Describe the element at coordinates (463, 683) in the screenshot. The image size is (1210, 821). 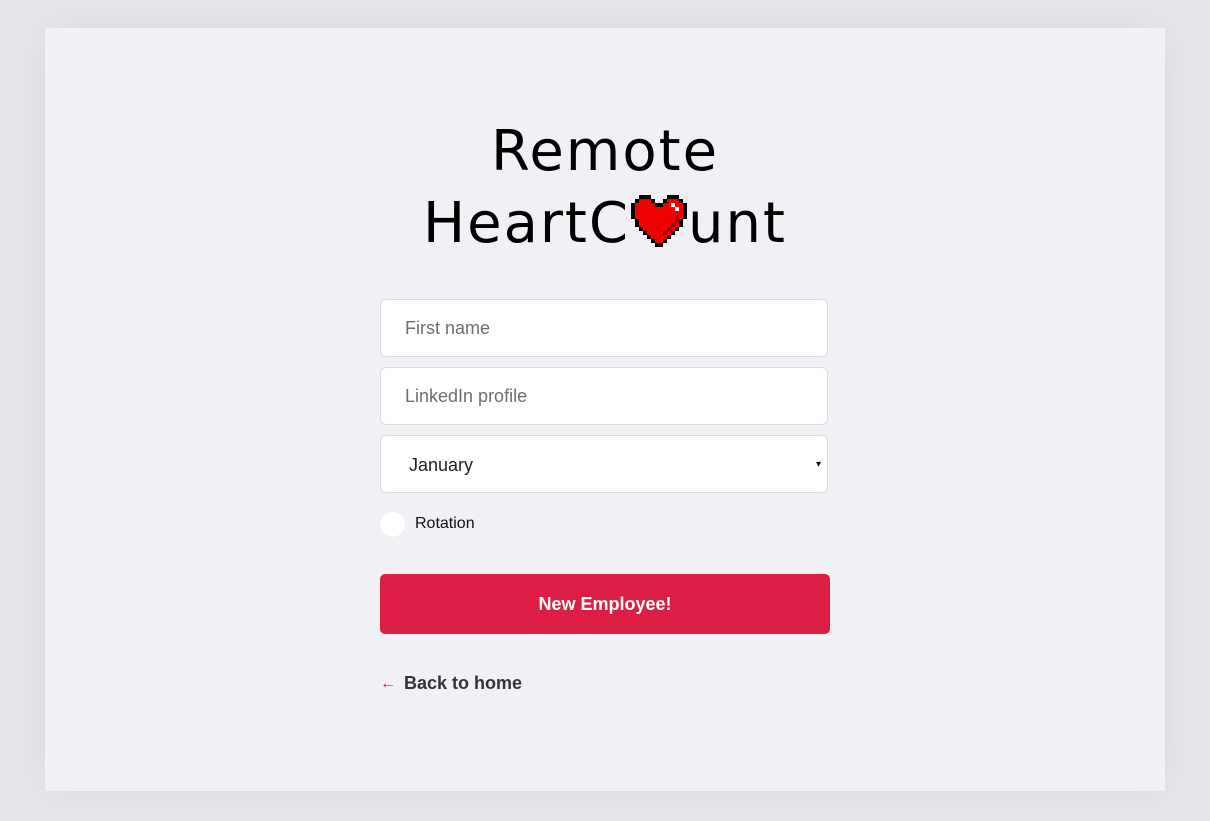
I see `back-to-home-label: Back to home` at that location.